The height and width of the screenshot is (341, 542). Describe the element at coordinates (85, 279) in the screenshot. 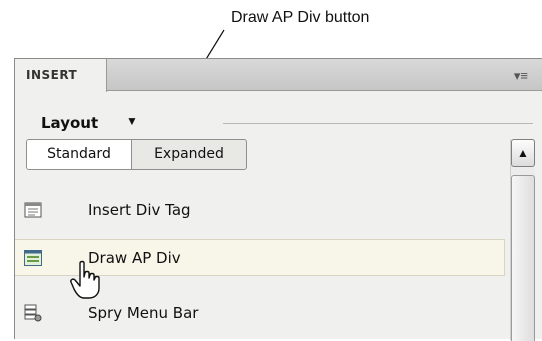

I see `hand-cursor-icon` at that location.